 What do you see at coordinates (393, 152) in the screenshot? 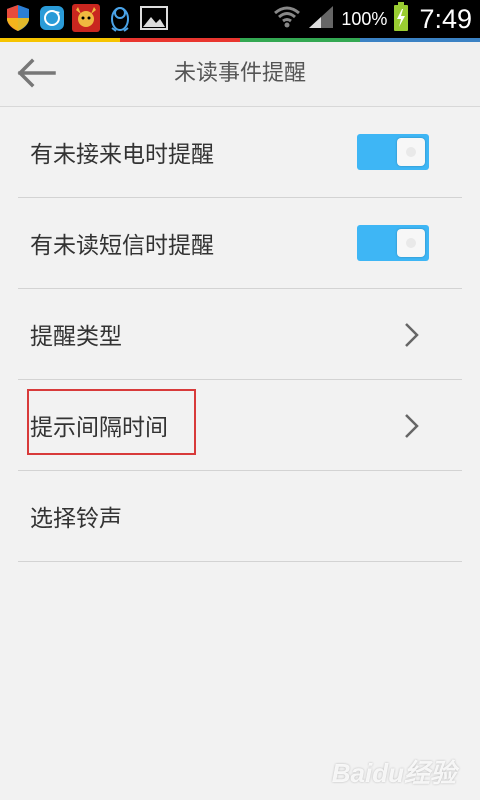
I see `missed-call-toggle` at bounding box center [393, 152].